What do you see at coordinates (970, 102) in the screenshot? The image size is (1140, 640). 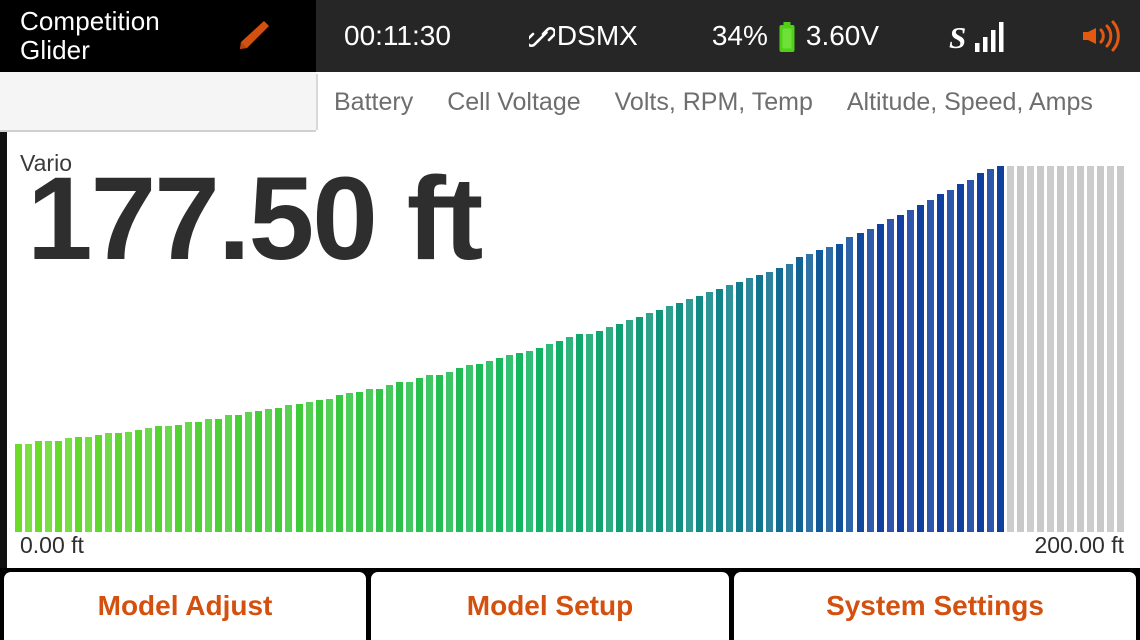 I see `tab-altitude-speed-amps: Altitude, Speed, Amps` at bounding box center [970, 102].